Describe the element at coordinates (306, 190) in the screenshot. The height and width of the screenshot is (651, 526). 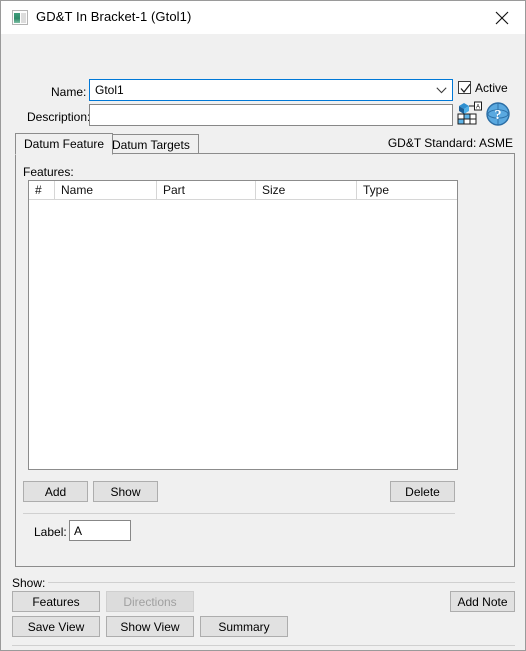
I see `column-header-size: Size` at that location.